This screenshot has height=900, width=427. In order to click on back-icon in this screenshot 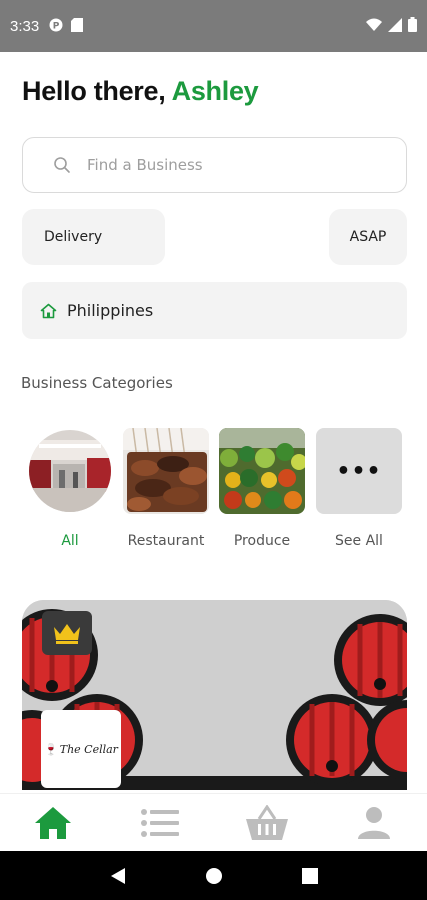, I will do `click(118, 876)`.